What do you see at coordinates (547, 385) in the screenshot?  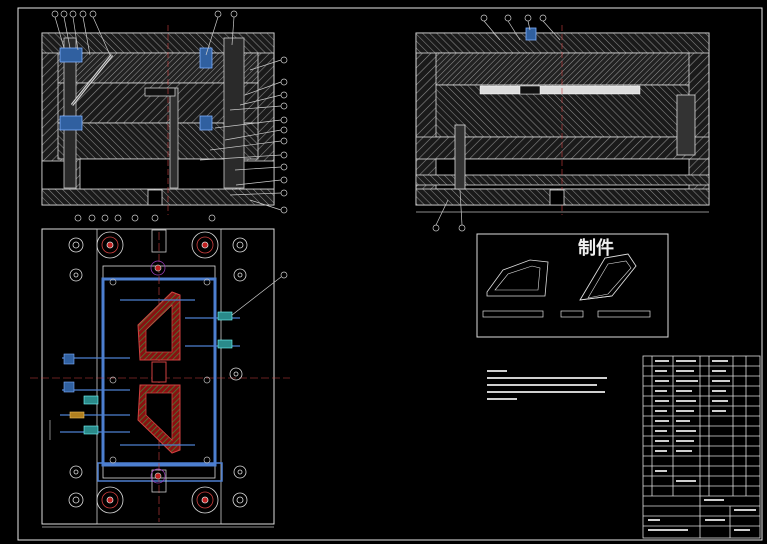 I see `technical-notes` at bounding box center [547, 385].